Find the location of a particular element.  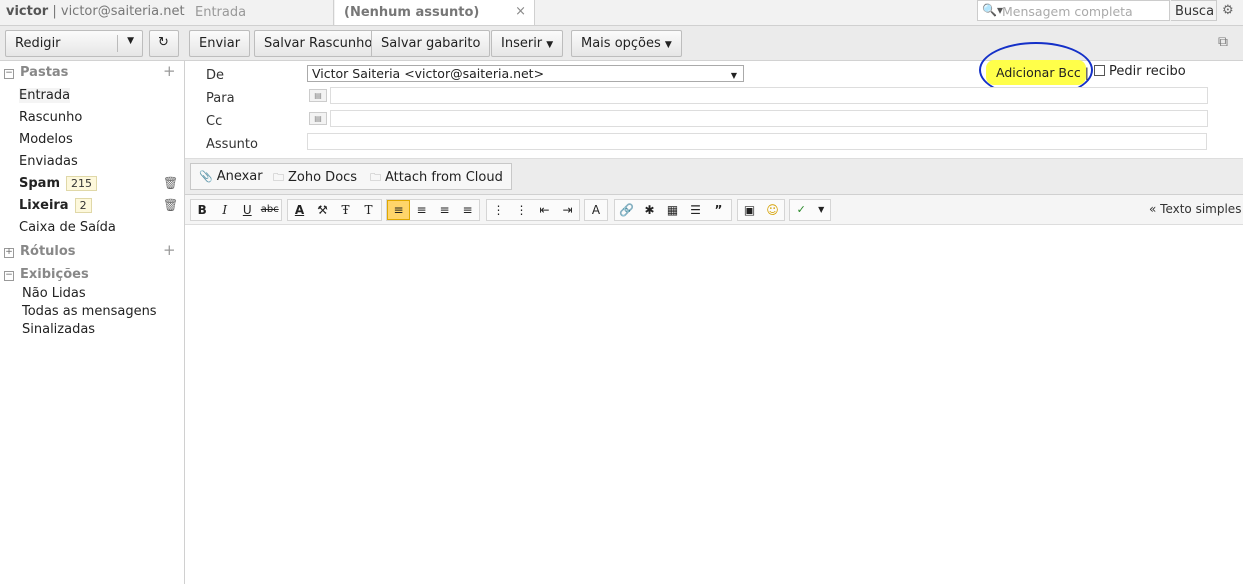

folders-section-header: − Pastas is located at coordinates (36, 72).